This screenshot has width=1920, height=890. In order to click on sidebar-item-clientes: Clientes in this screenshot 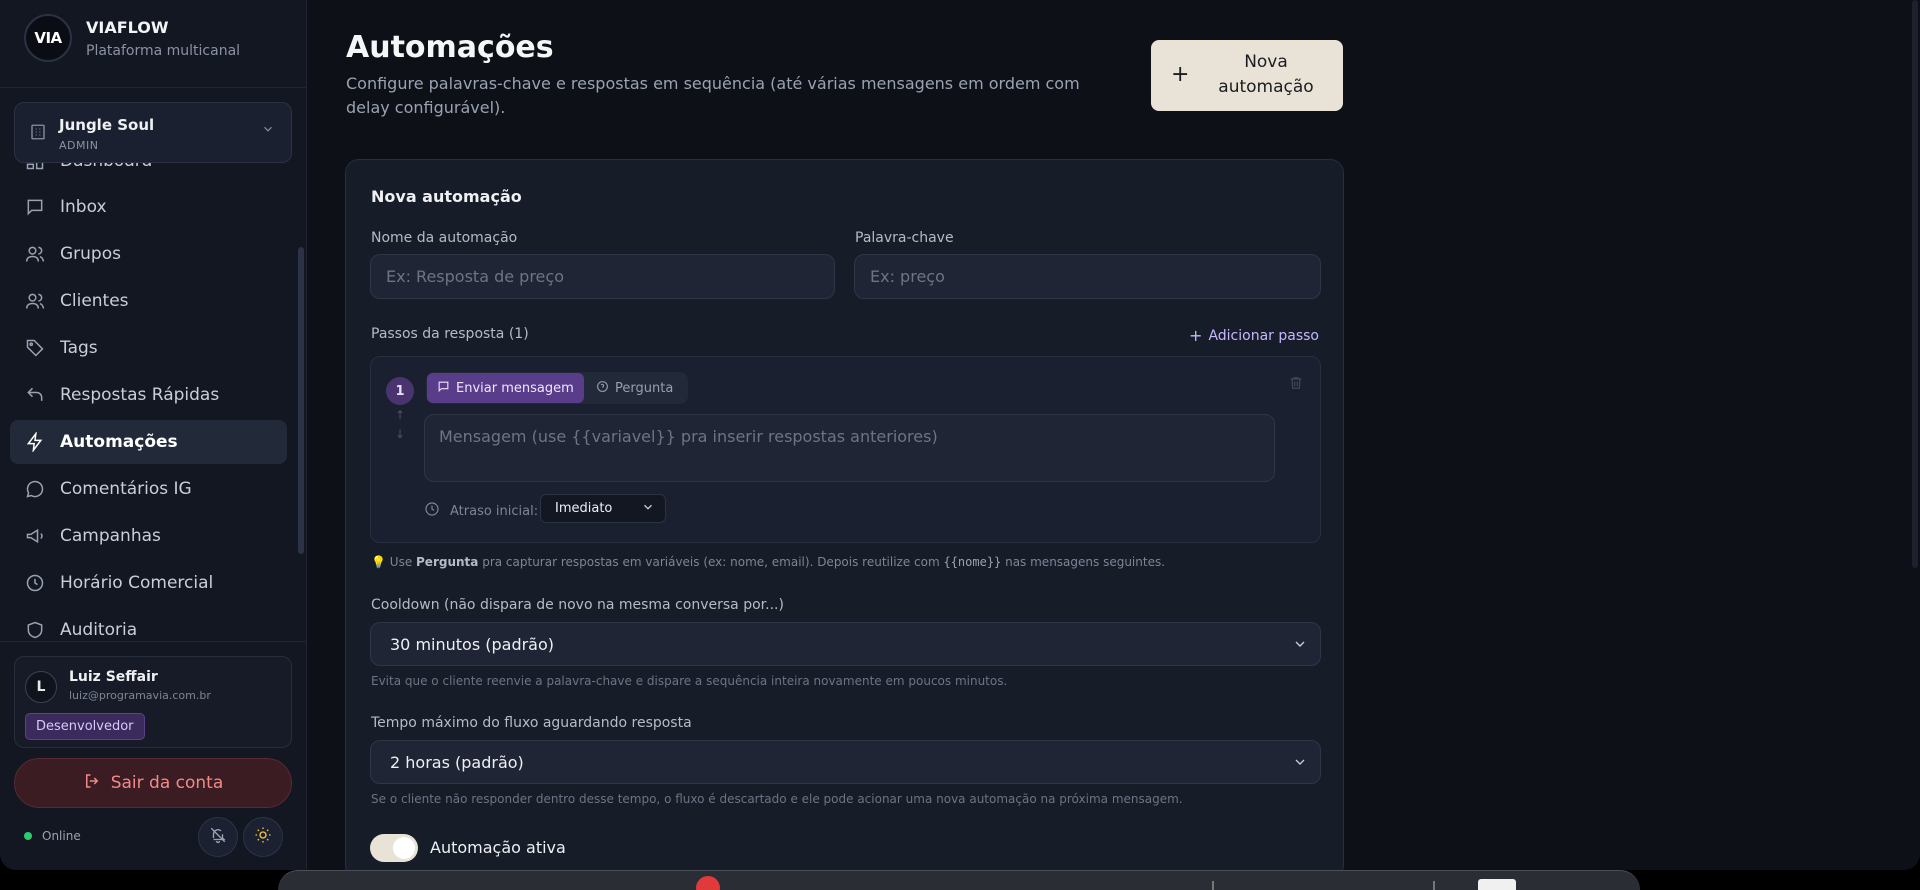, I will do `click(148, 301)`.